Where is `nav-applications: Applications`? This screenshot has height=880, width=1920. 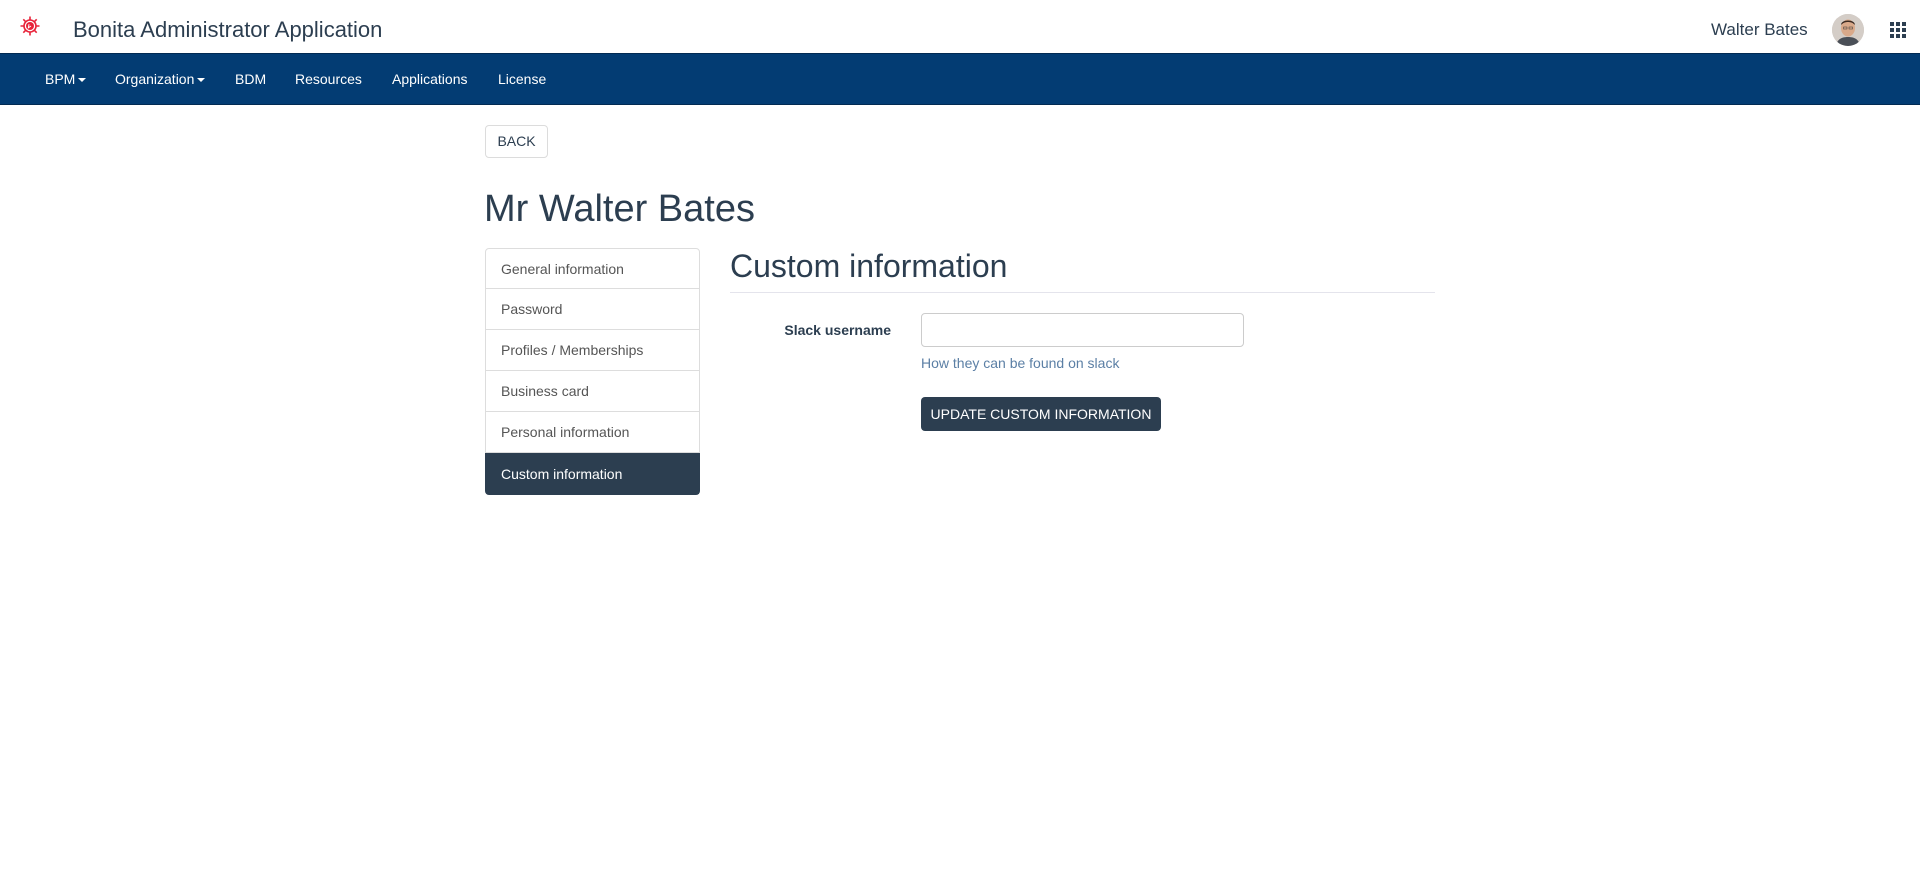 nav-applications: Applications is located at coordinates (430, 79).